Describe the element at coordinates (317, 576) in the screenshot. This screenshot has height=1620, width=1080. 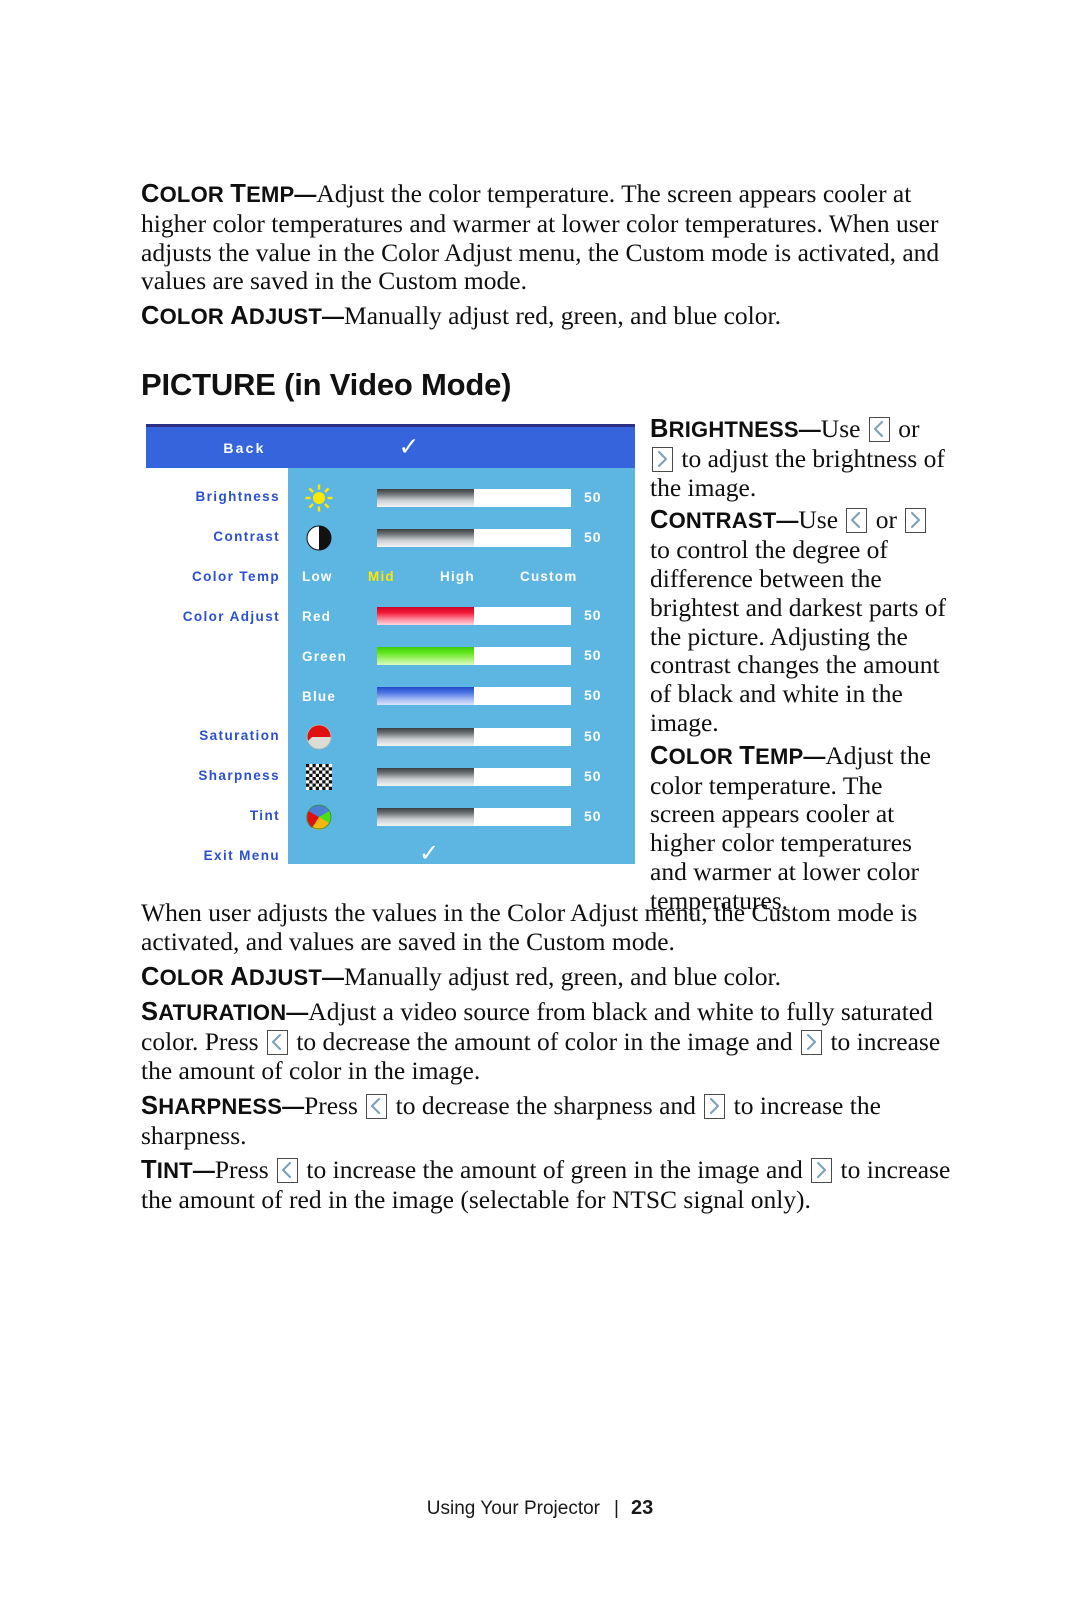
I see `osd-color-temp-option-low: Low` at that location.